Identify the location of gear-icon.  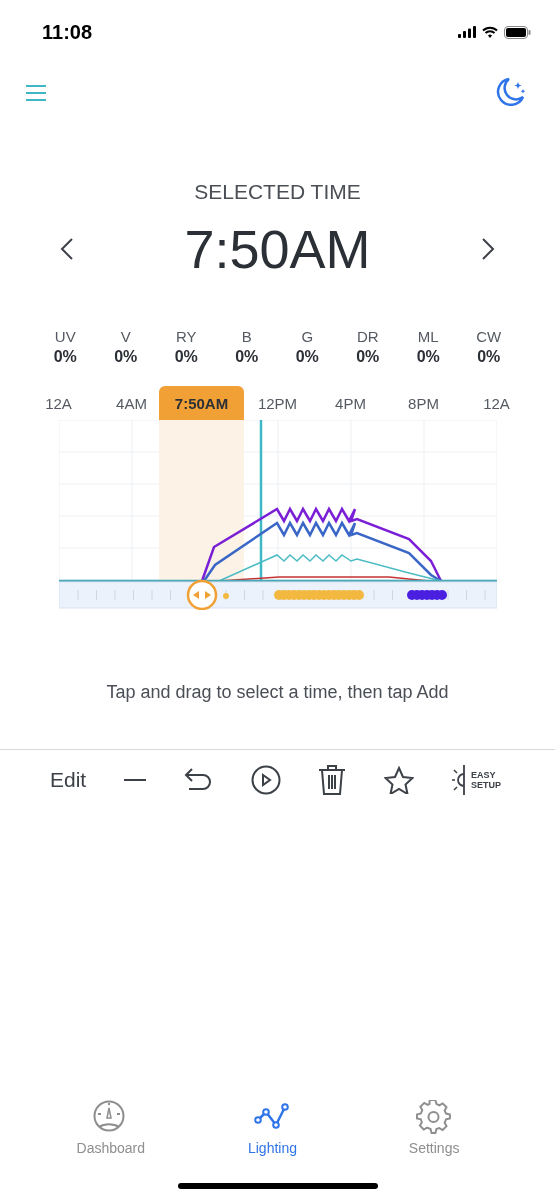
(434, 1118).